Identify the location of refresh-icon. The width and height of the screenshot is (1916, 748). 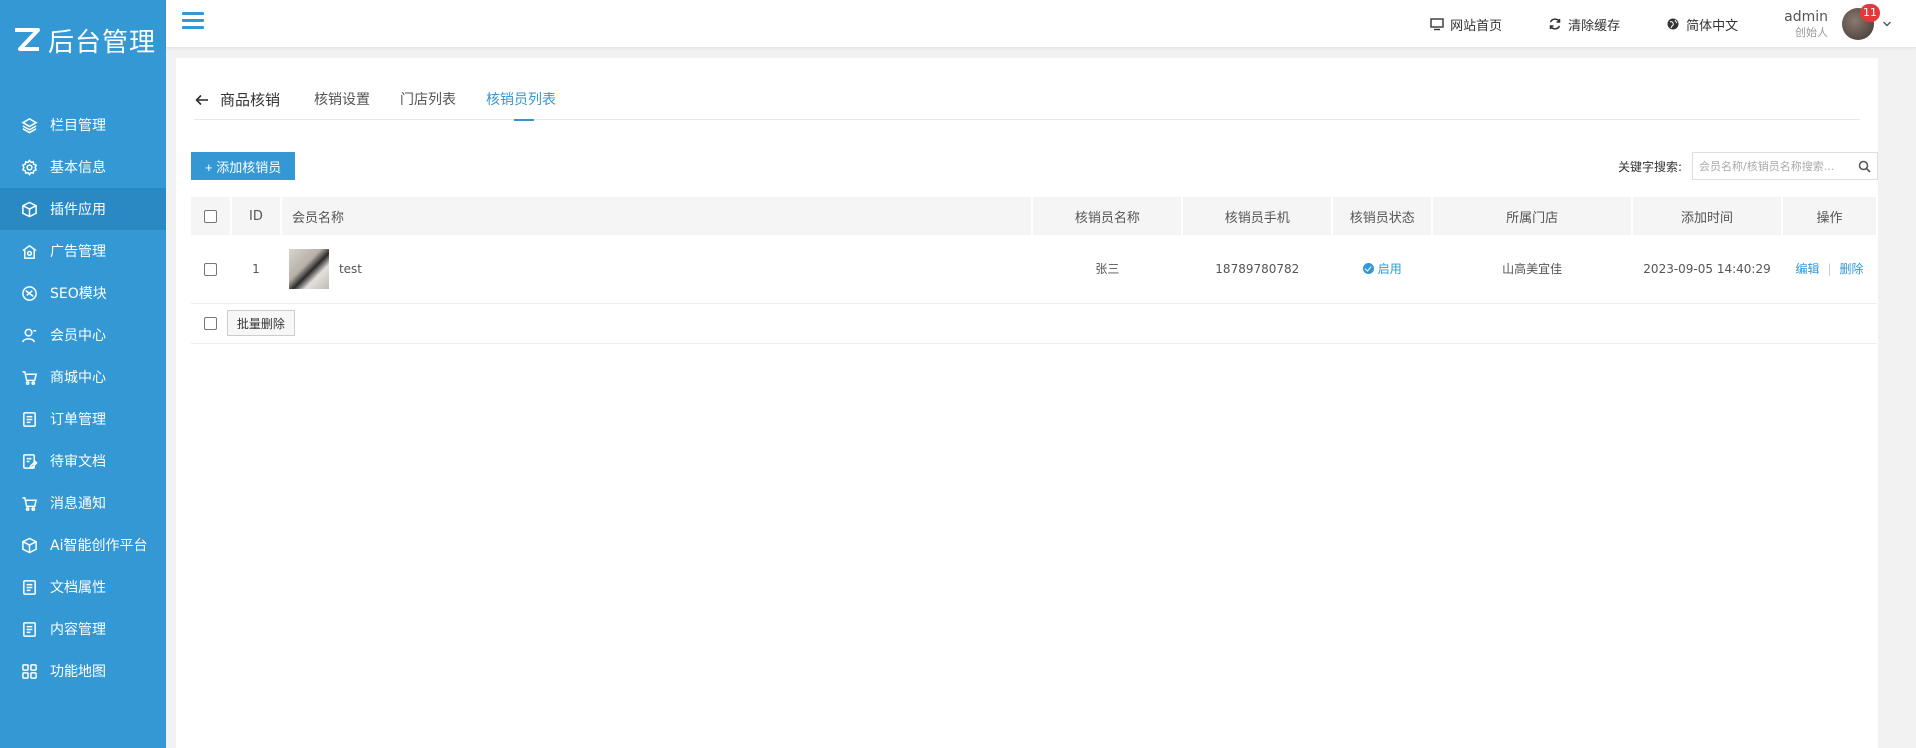
(1555, 24).